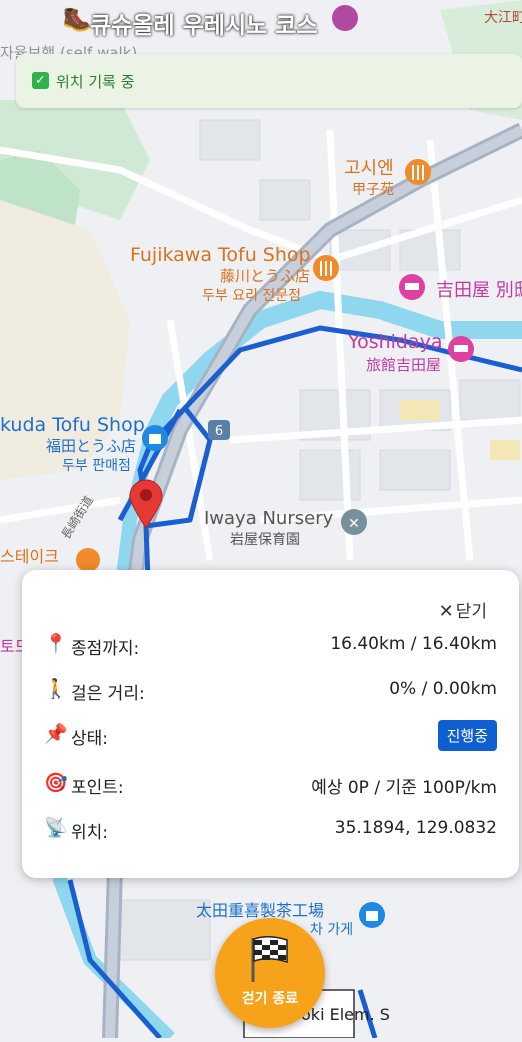 Image resolution: width=522 pixels, height=1042 pixels. What do you see at coordinates (56, 689) in the screenshot?
I see `walker-icon: 🚶` at bounding box center [56, 689].